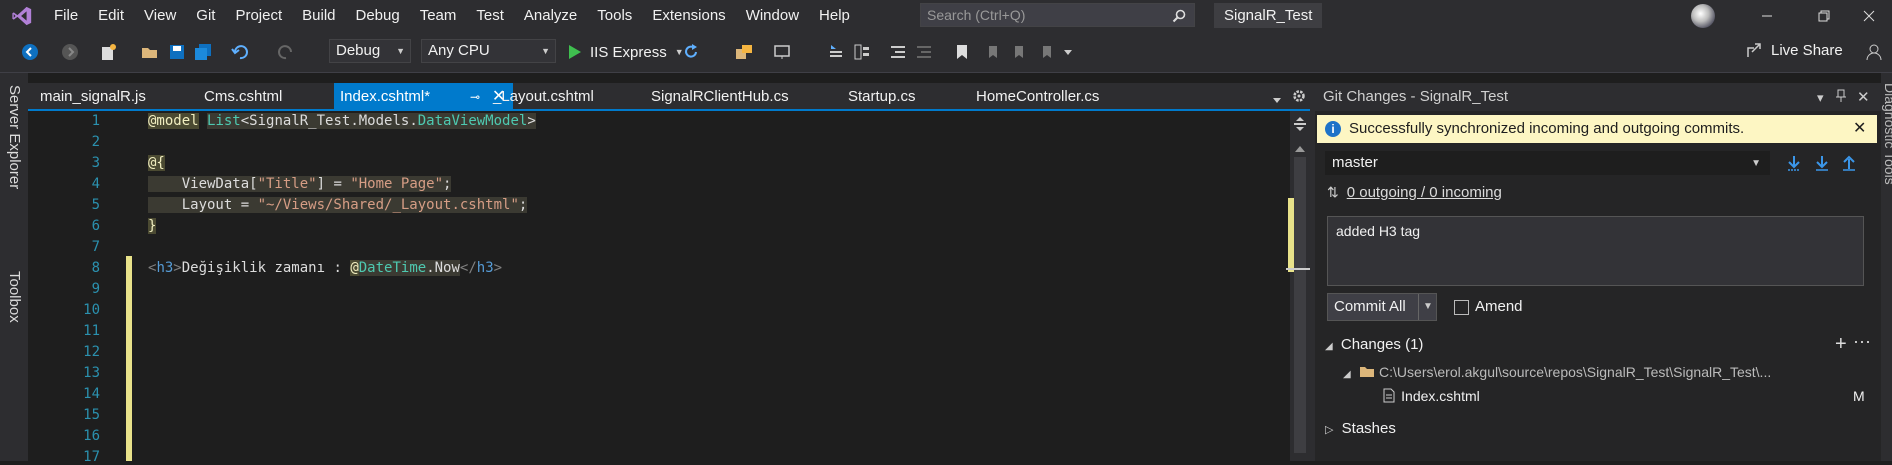  Describe the element at coordinates (1767, 15) in the screenshot. I see `minimize-icon` at that location.